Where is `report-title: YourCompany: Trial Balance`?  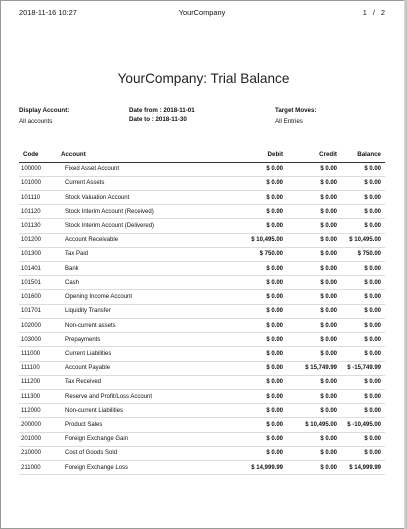
report-title: YourCompany: Trial Balance is located at coordinates (203, 78).